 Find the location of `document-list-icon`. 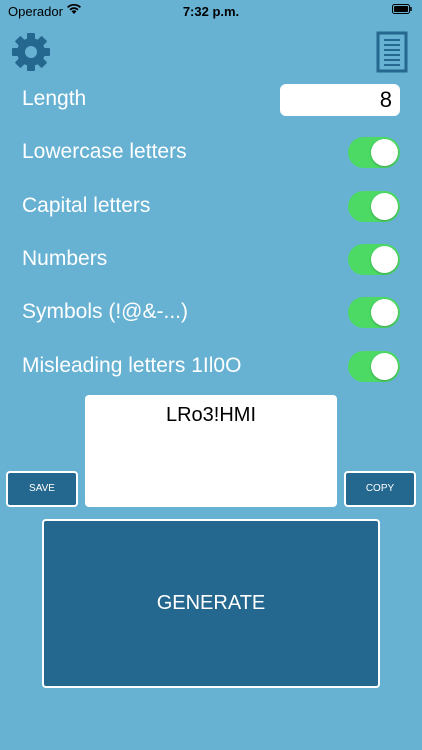

document-list-icon is located at coordinates (392, 52).